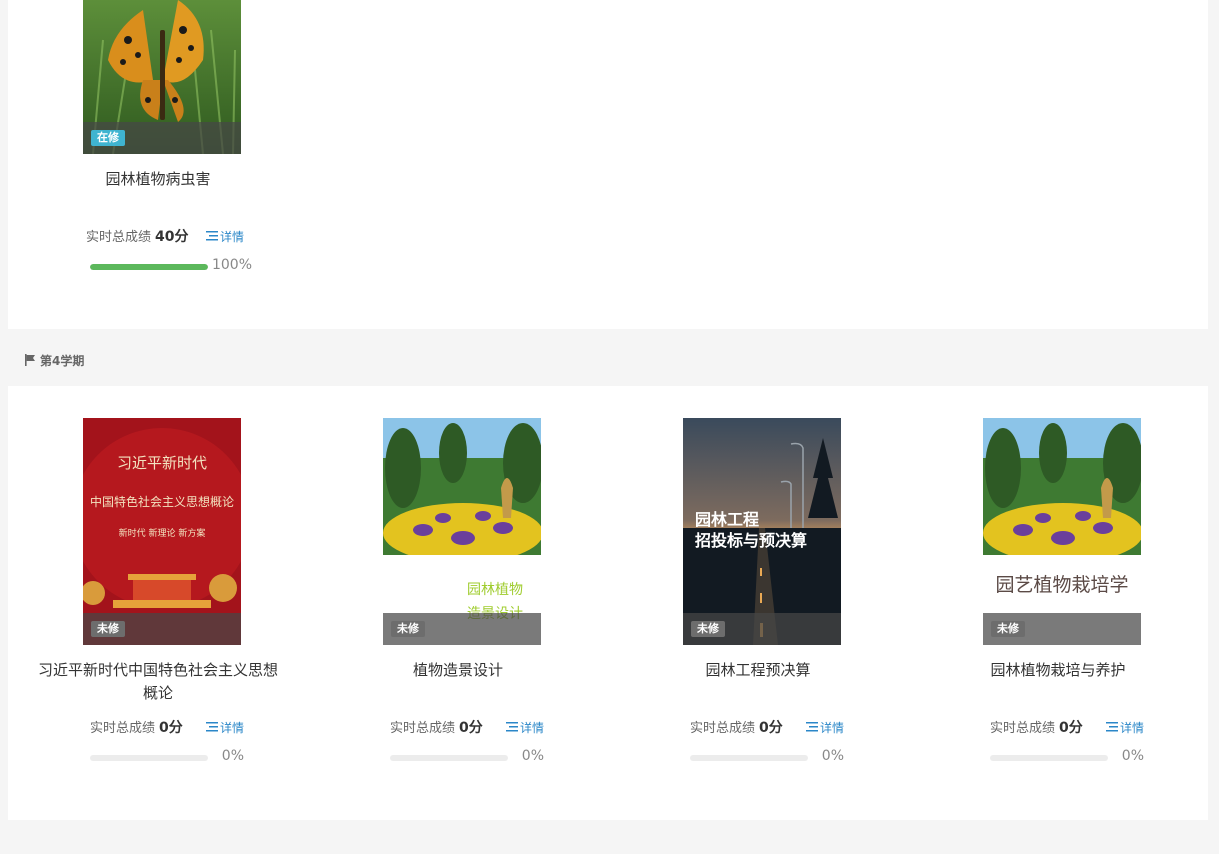 The height and width of the screenshot is (854, 1219). I want to click on progress-fill, so click(149, 267).